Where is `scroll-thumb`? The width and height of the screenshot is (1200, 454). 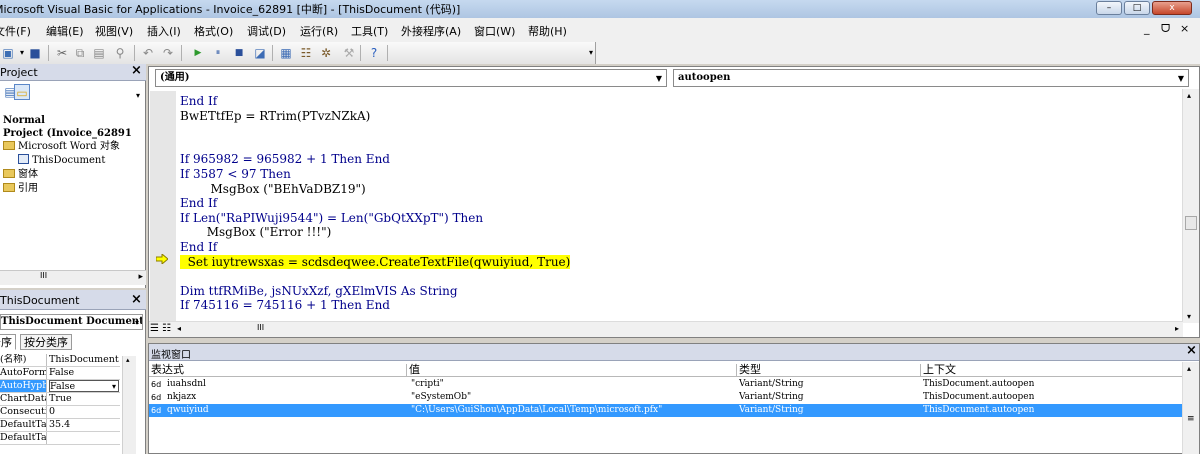
scroll-thumb is located at coordinates (1191, 223).